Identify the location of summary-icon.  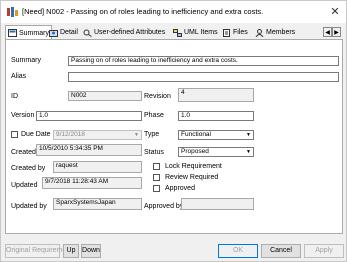
(12, 33).